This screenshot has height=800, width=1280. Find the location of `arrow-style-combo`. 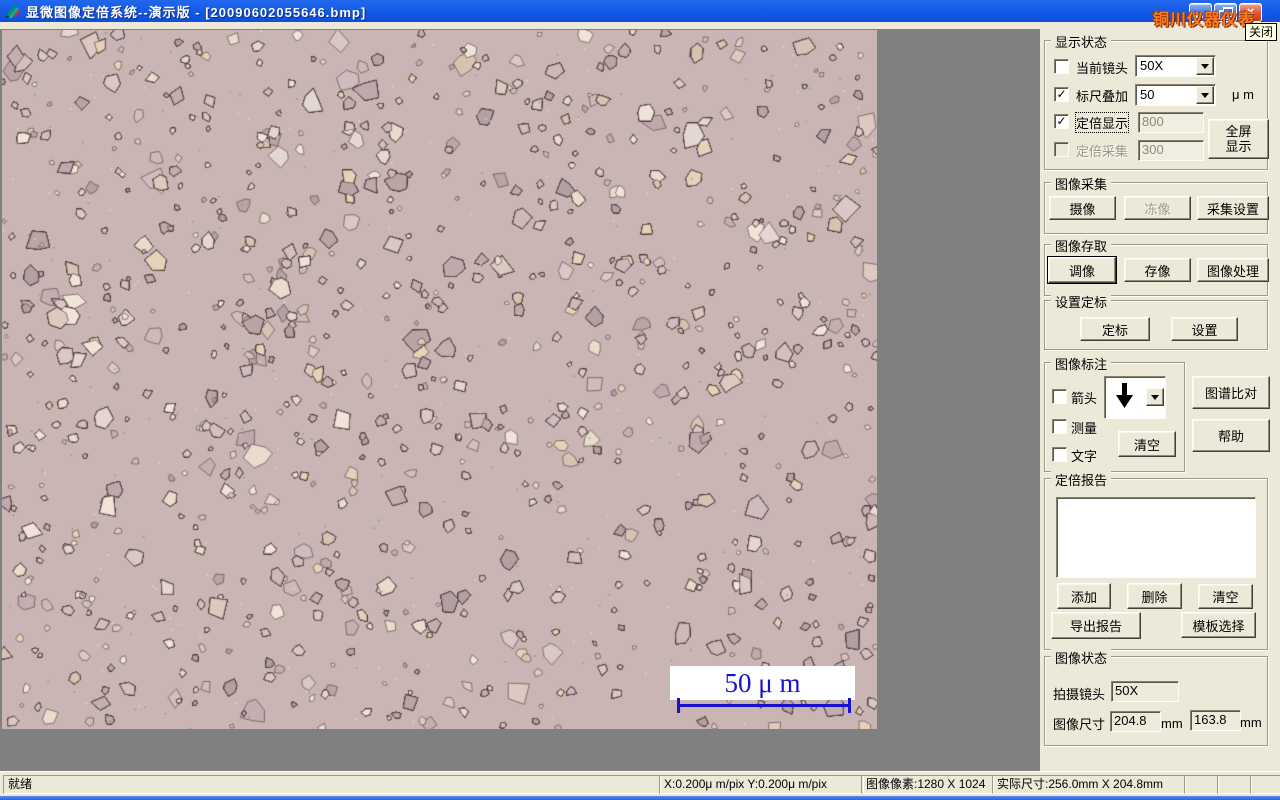

arrow-style-combo is located at coordinates (1135, 397).